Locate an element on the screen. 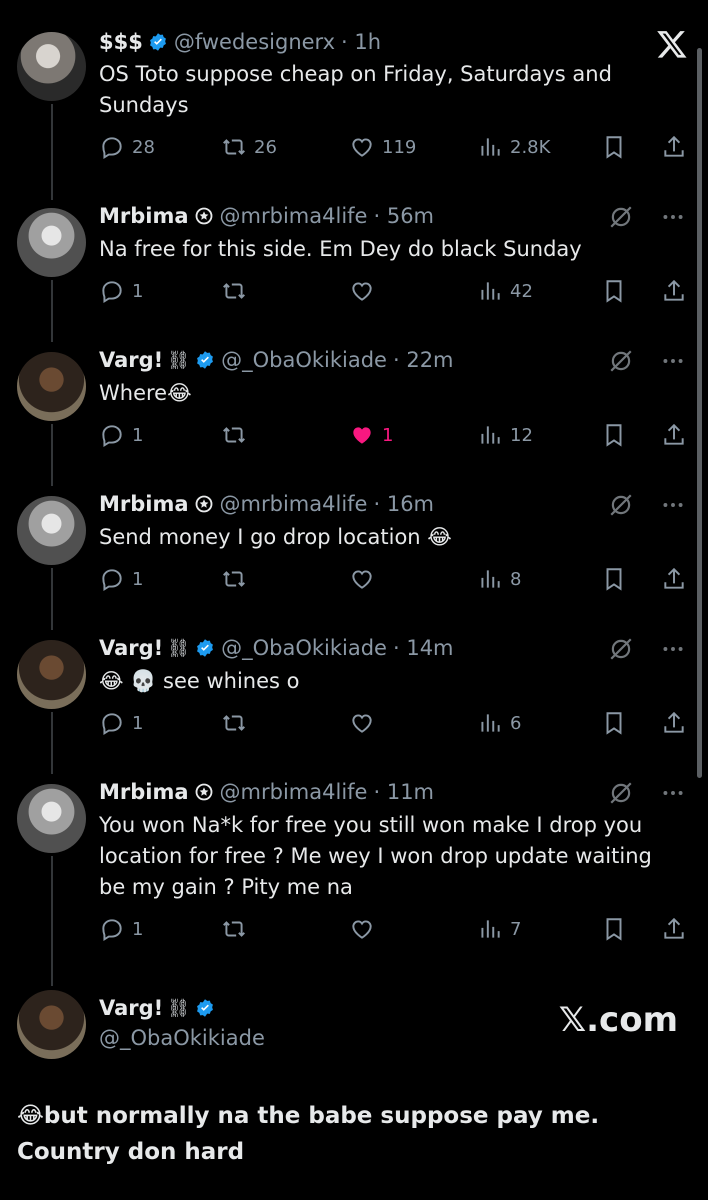 The image size is (708, 1200). reply-button: 28 is located at coordinates (127, 147).